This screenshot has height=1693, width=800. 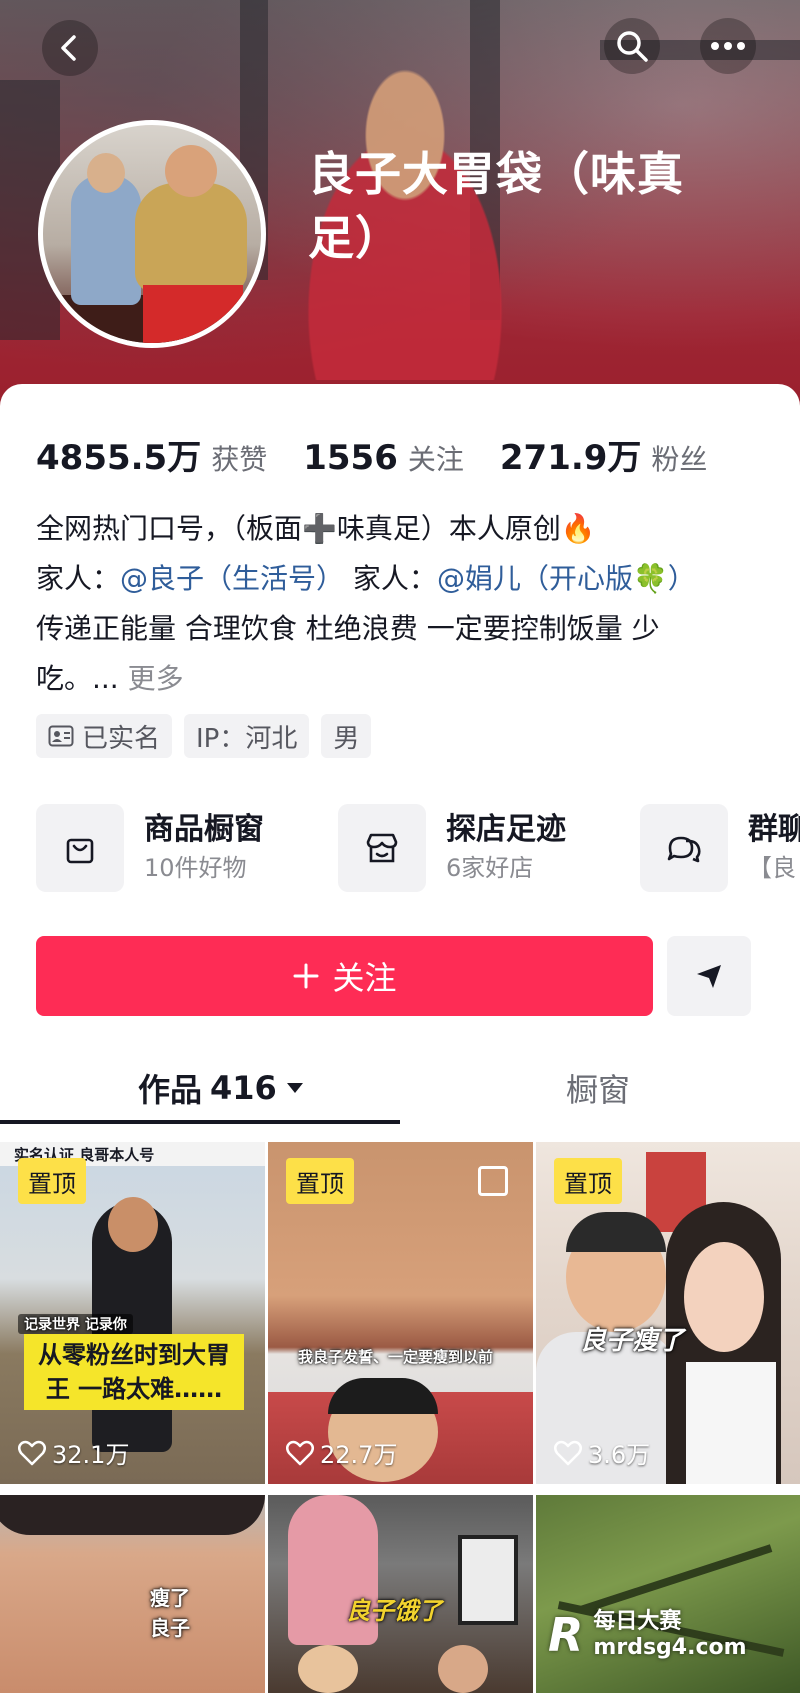 I want to click on video-likes-count: 3.6万, so click(x=619, y=1455).